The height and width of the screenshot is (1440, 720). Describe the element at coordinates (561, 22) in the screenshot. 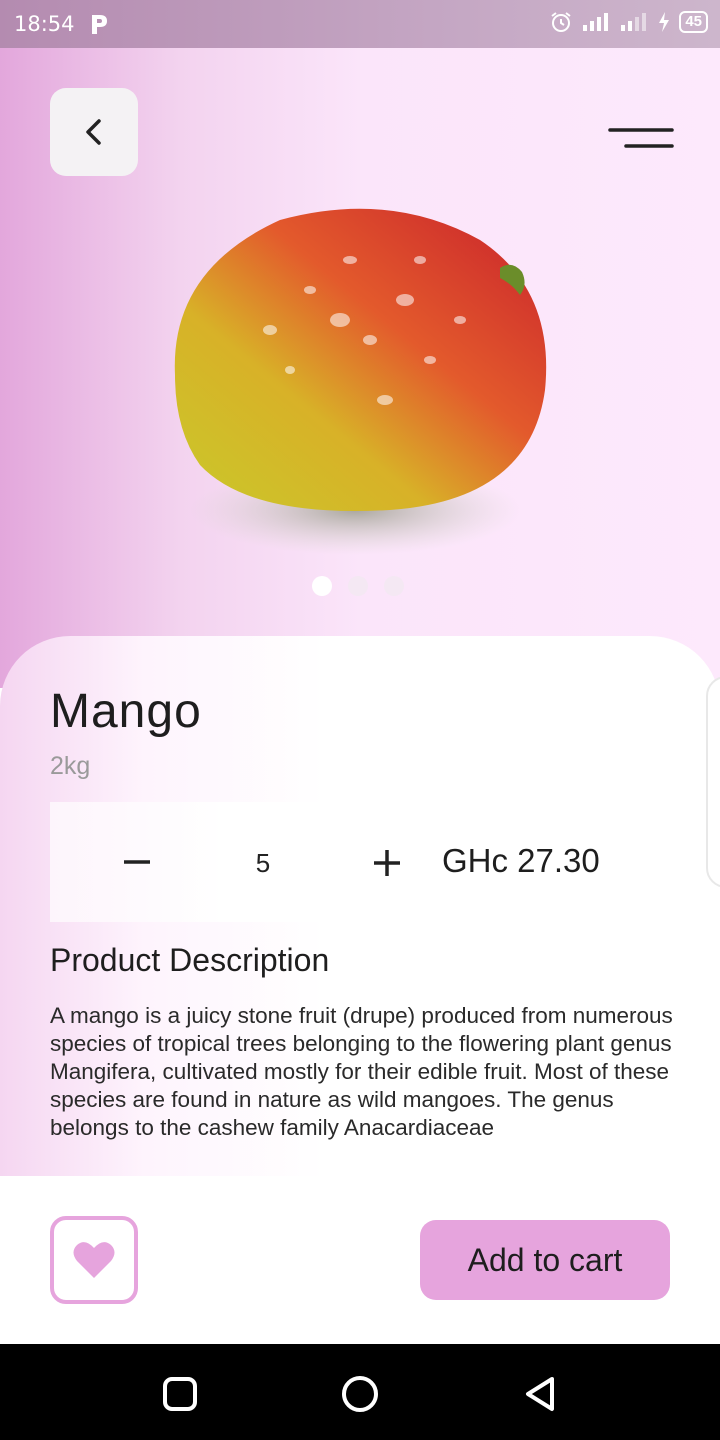

I see `alarm-icon` at that location.